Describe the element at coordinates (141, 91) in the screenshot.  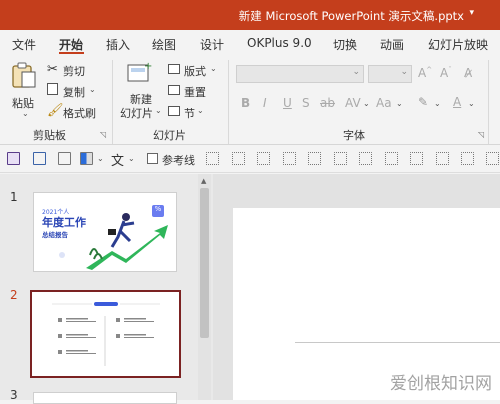
I see `new-slide-button: + 新建 幻灯片 ⌄` at that location.